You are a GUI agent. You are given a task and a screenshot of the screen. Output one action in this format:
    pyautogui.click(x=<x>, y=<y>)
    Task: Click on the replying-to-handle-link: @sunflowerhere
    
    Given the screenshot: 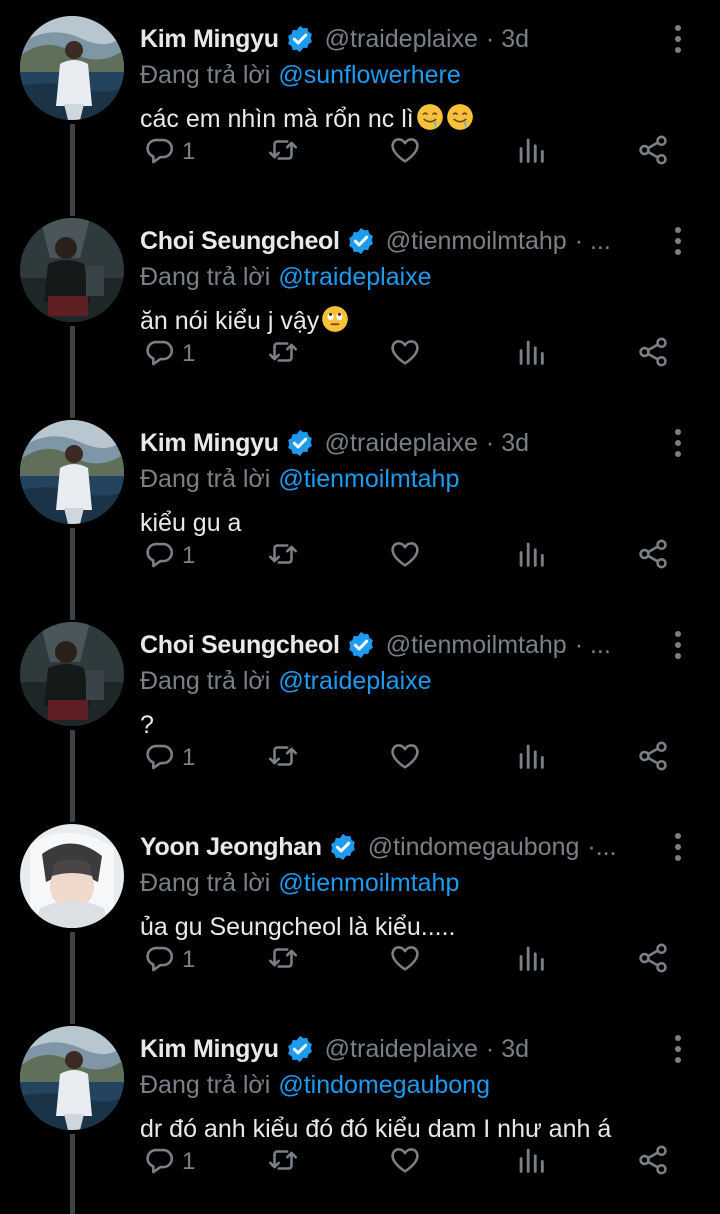 What is the action you would take?
    pyautogui.click(x=369, y=75)
    